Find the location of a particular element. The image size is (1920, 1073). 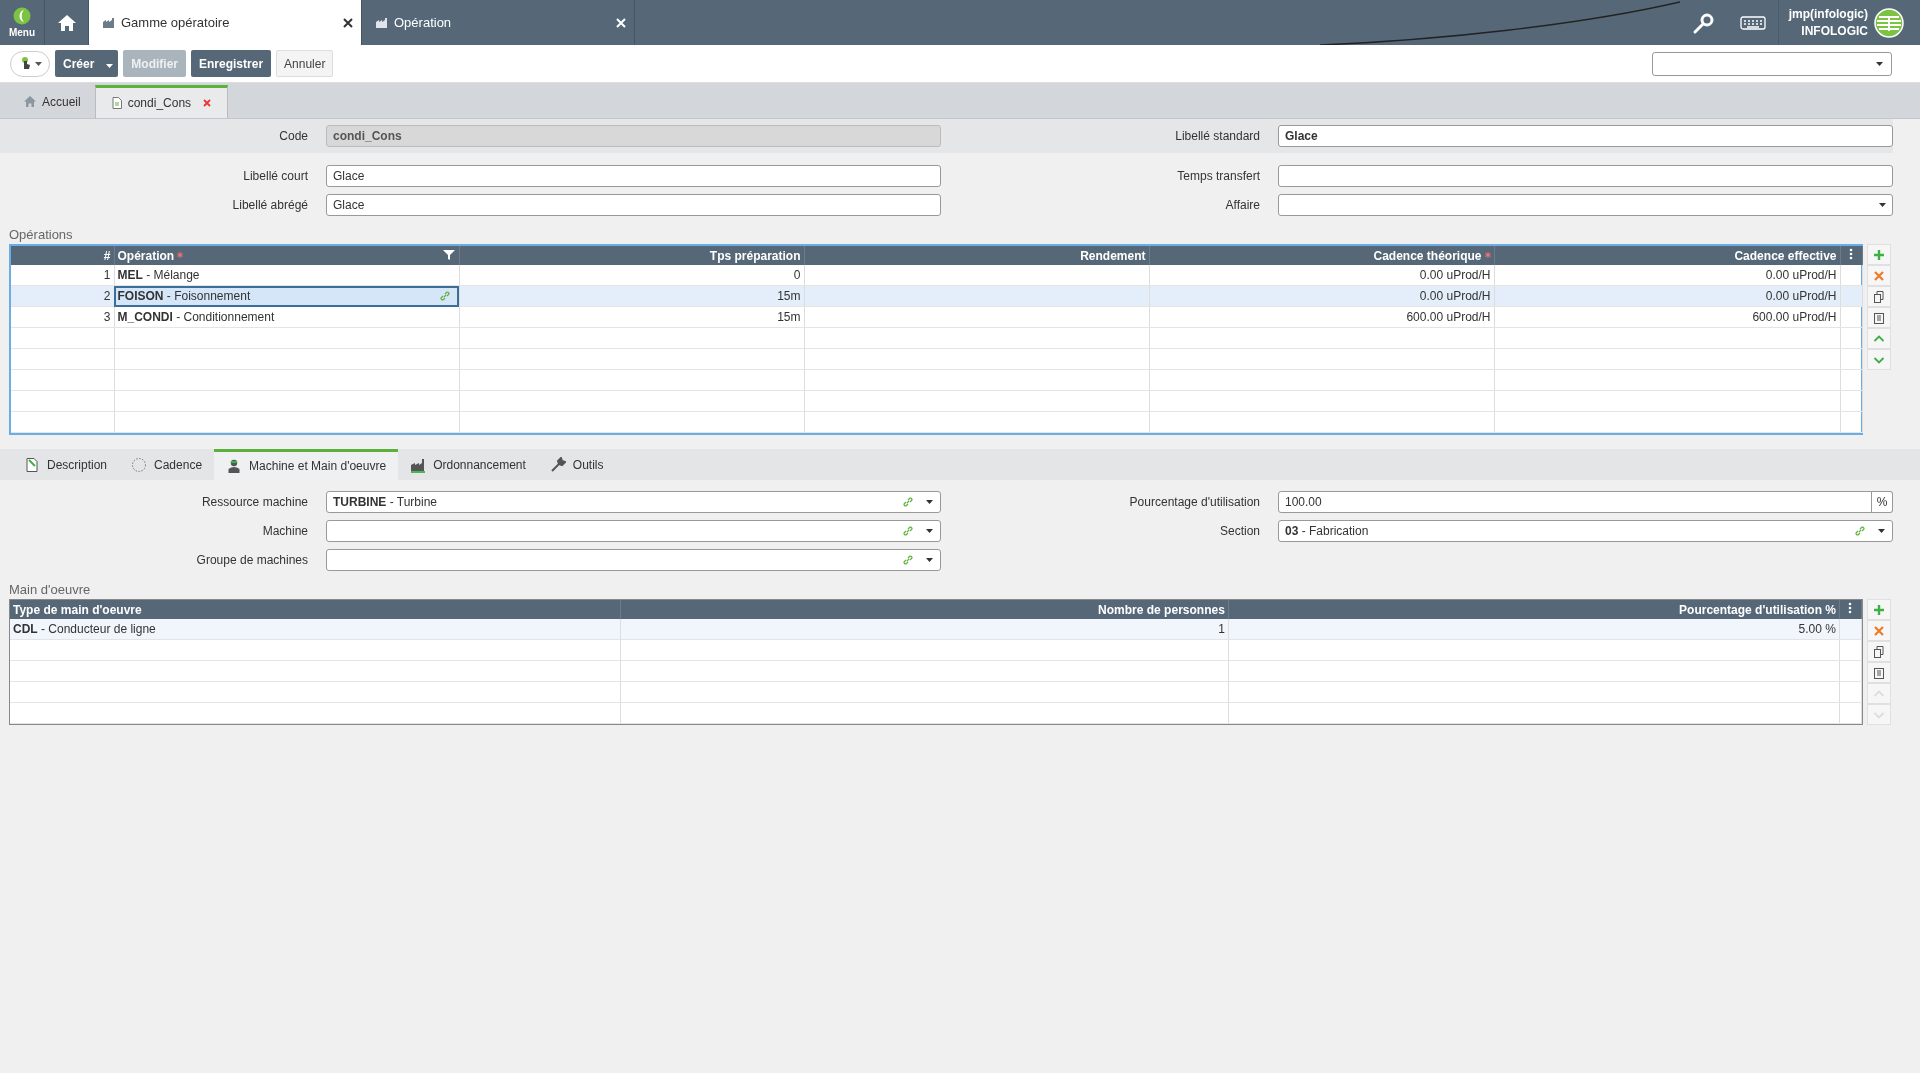

number-field: 100.00 % is located at coordinates (1585, 502).